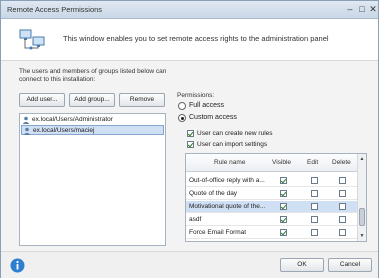 This screenshot has width=379, height=278. Describe the element at coordinates (341, 162) in the screenshot. I see `column-header-delete: Delete` at that location.